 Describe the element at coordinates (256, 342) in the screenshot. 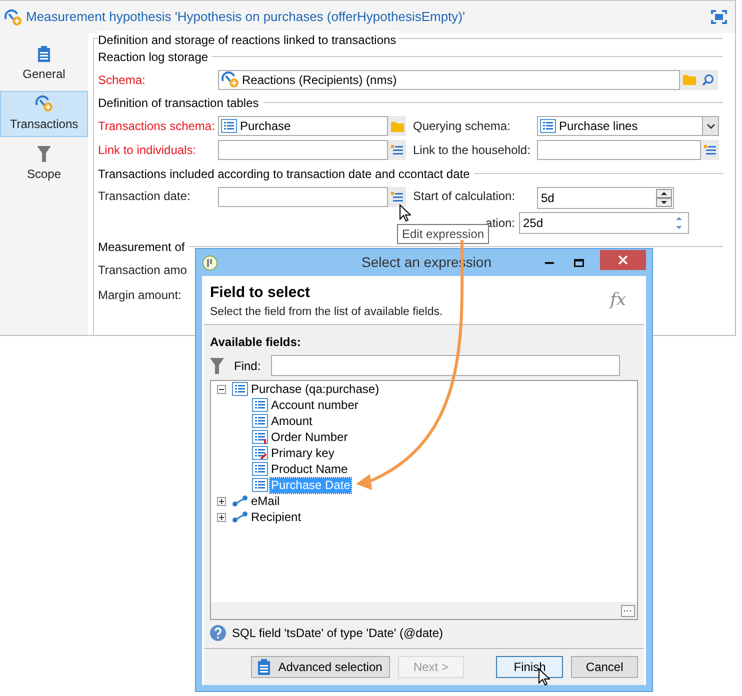

I see `available-fields-label: Available fields:` at that location.